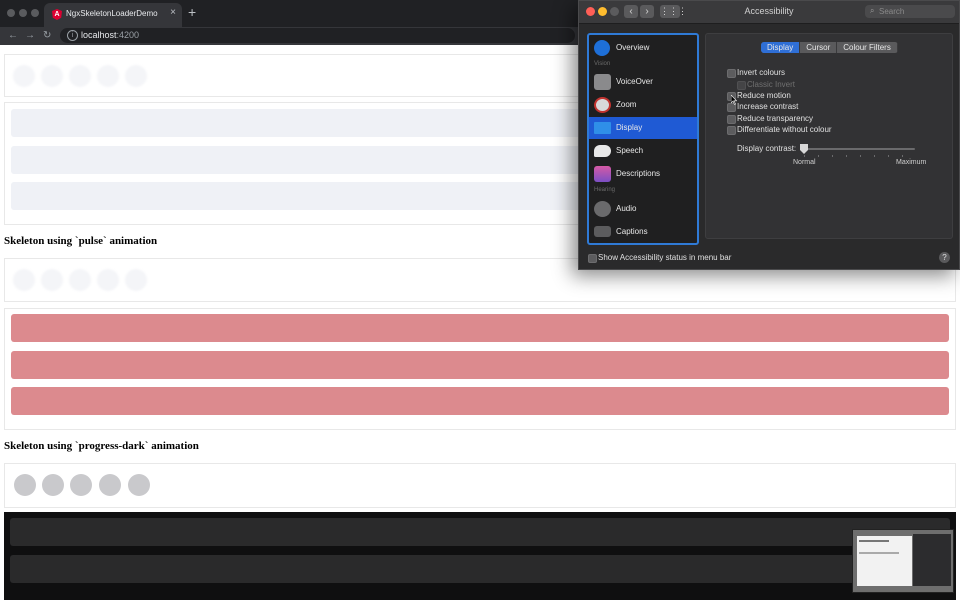  What do you see at coordinates (643, 174) in the screenshot?
I see `sidebar-item-descriptions: Descriptions` at bounding box center [643, 174].